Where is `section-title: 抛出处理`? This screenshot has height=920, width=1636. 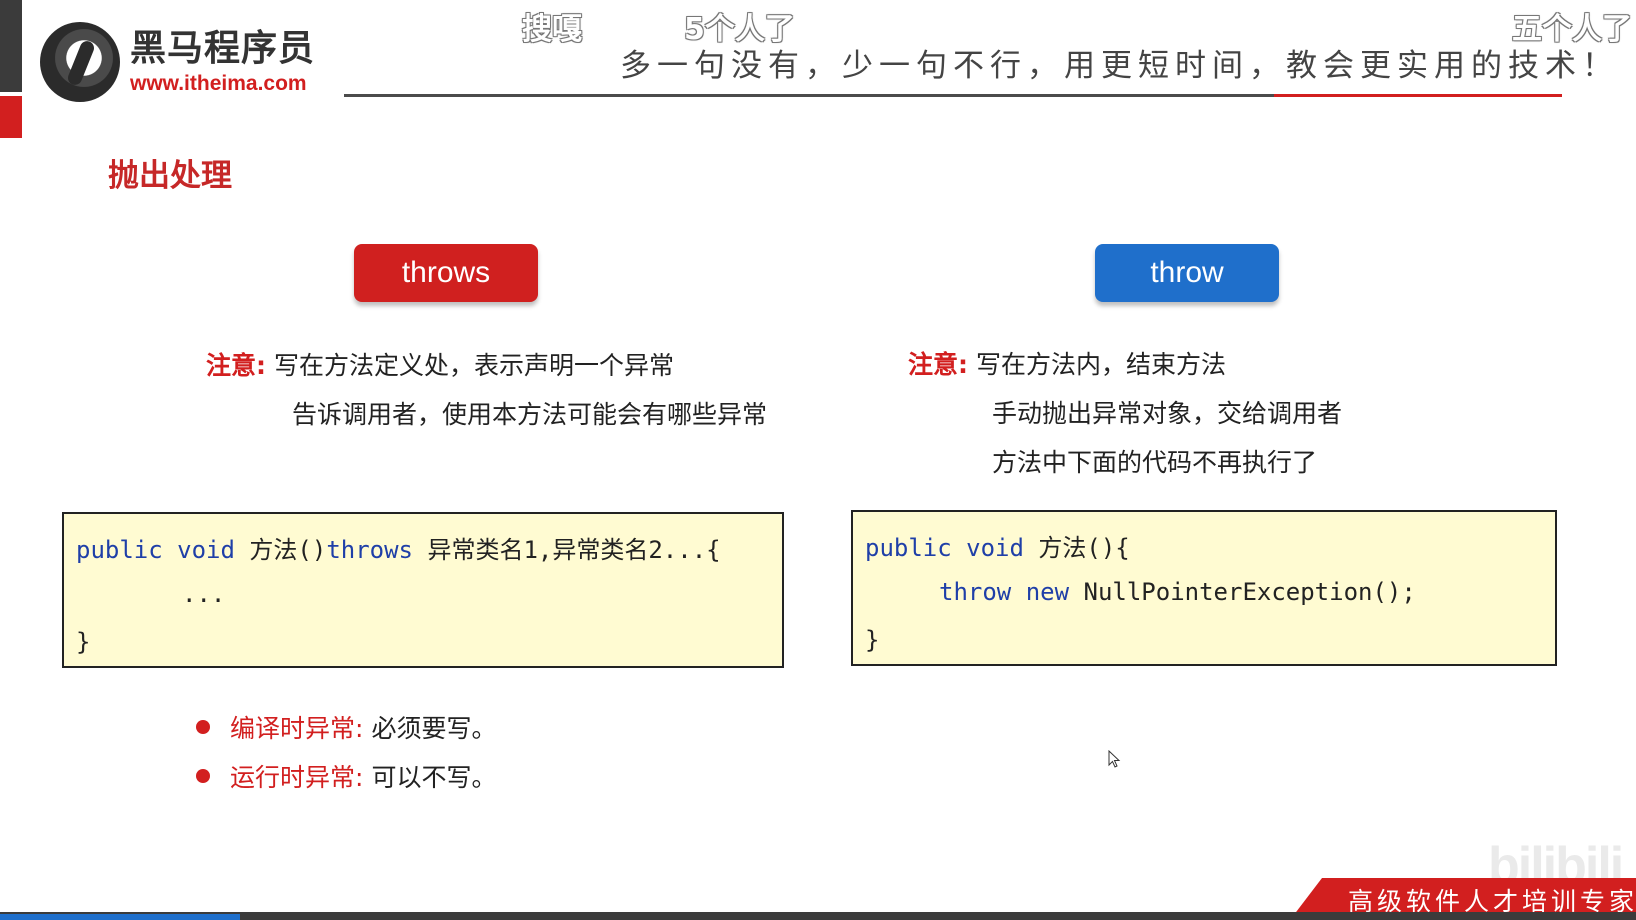 section-title: 抛出处理 is located at coordinates (170, 176).